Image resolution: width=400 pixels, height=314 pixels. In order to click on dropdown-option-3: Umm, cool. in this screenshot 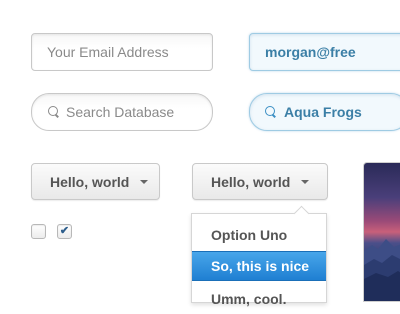, I will do `click(259, 299)`.